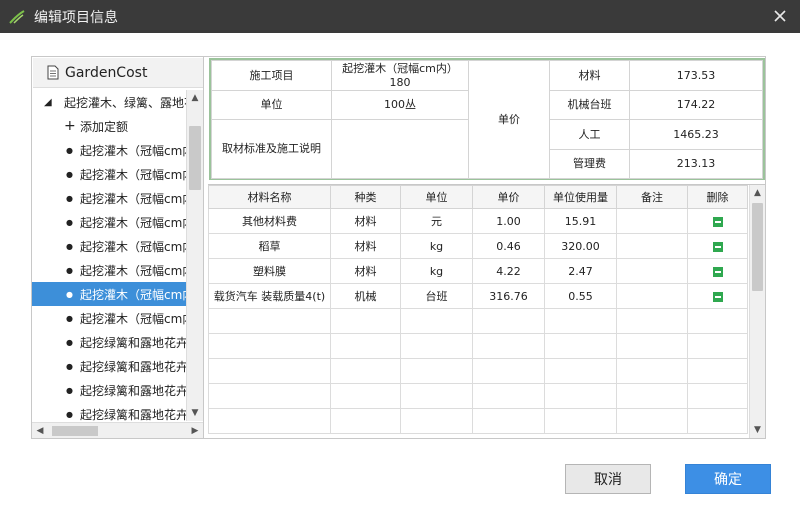 The width and height of the screenshot is (800, 515). Describe the element at coordinates (508, 221) in the screenshot. I see `cell-price: 1.00` at that location.